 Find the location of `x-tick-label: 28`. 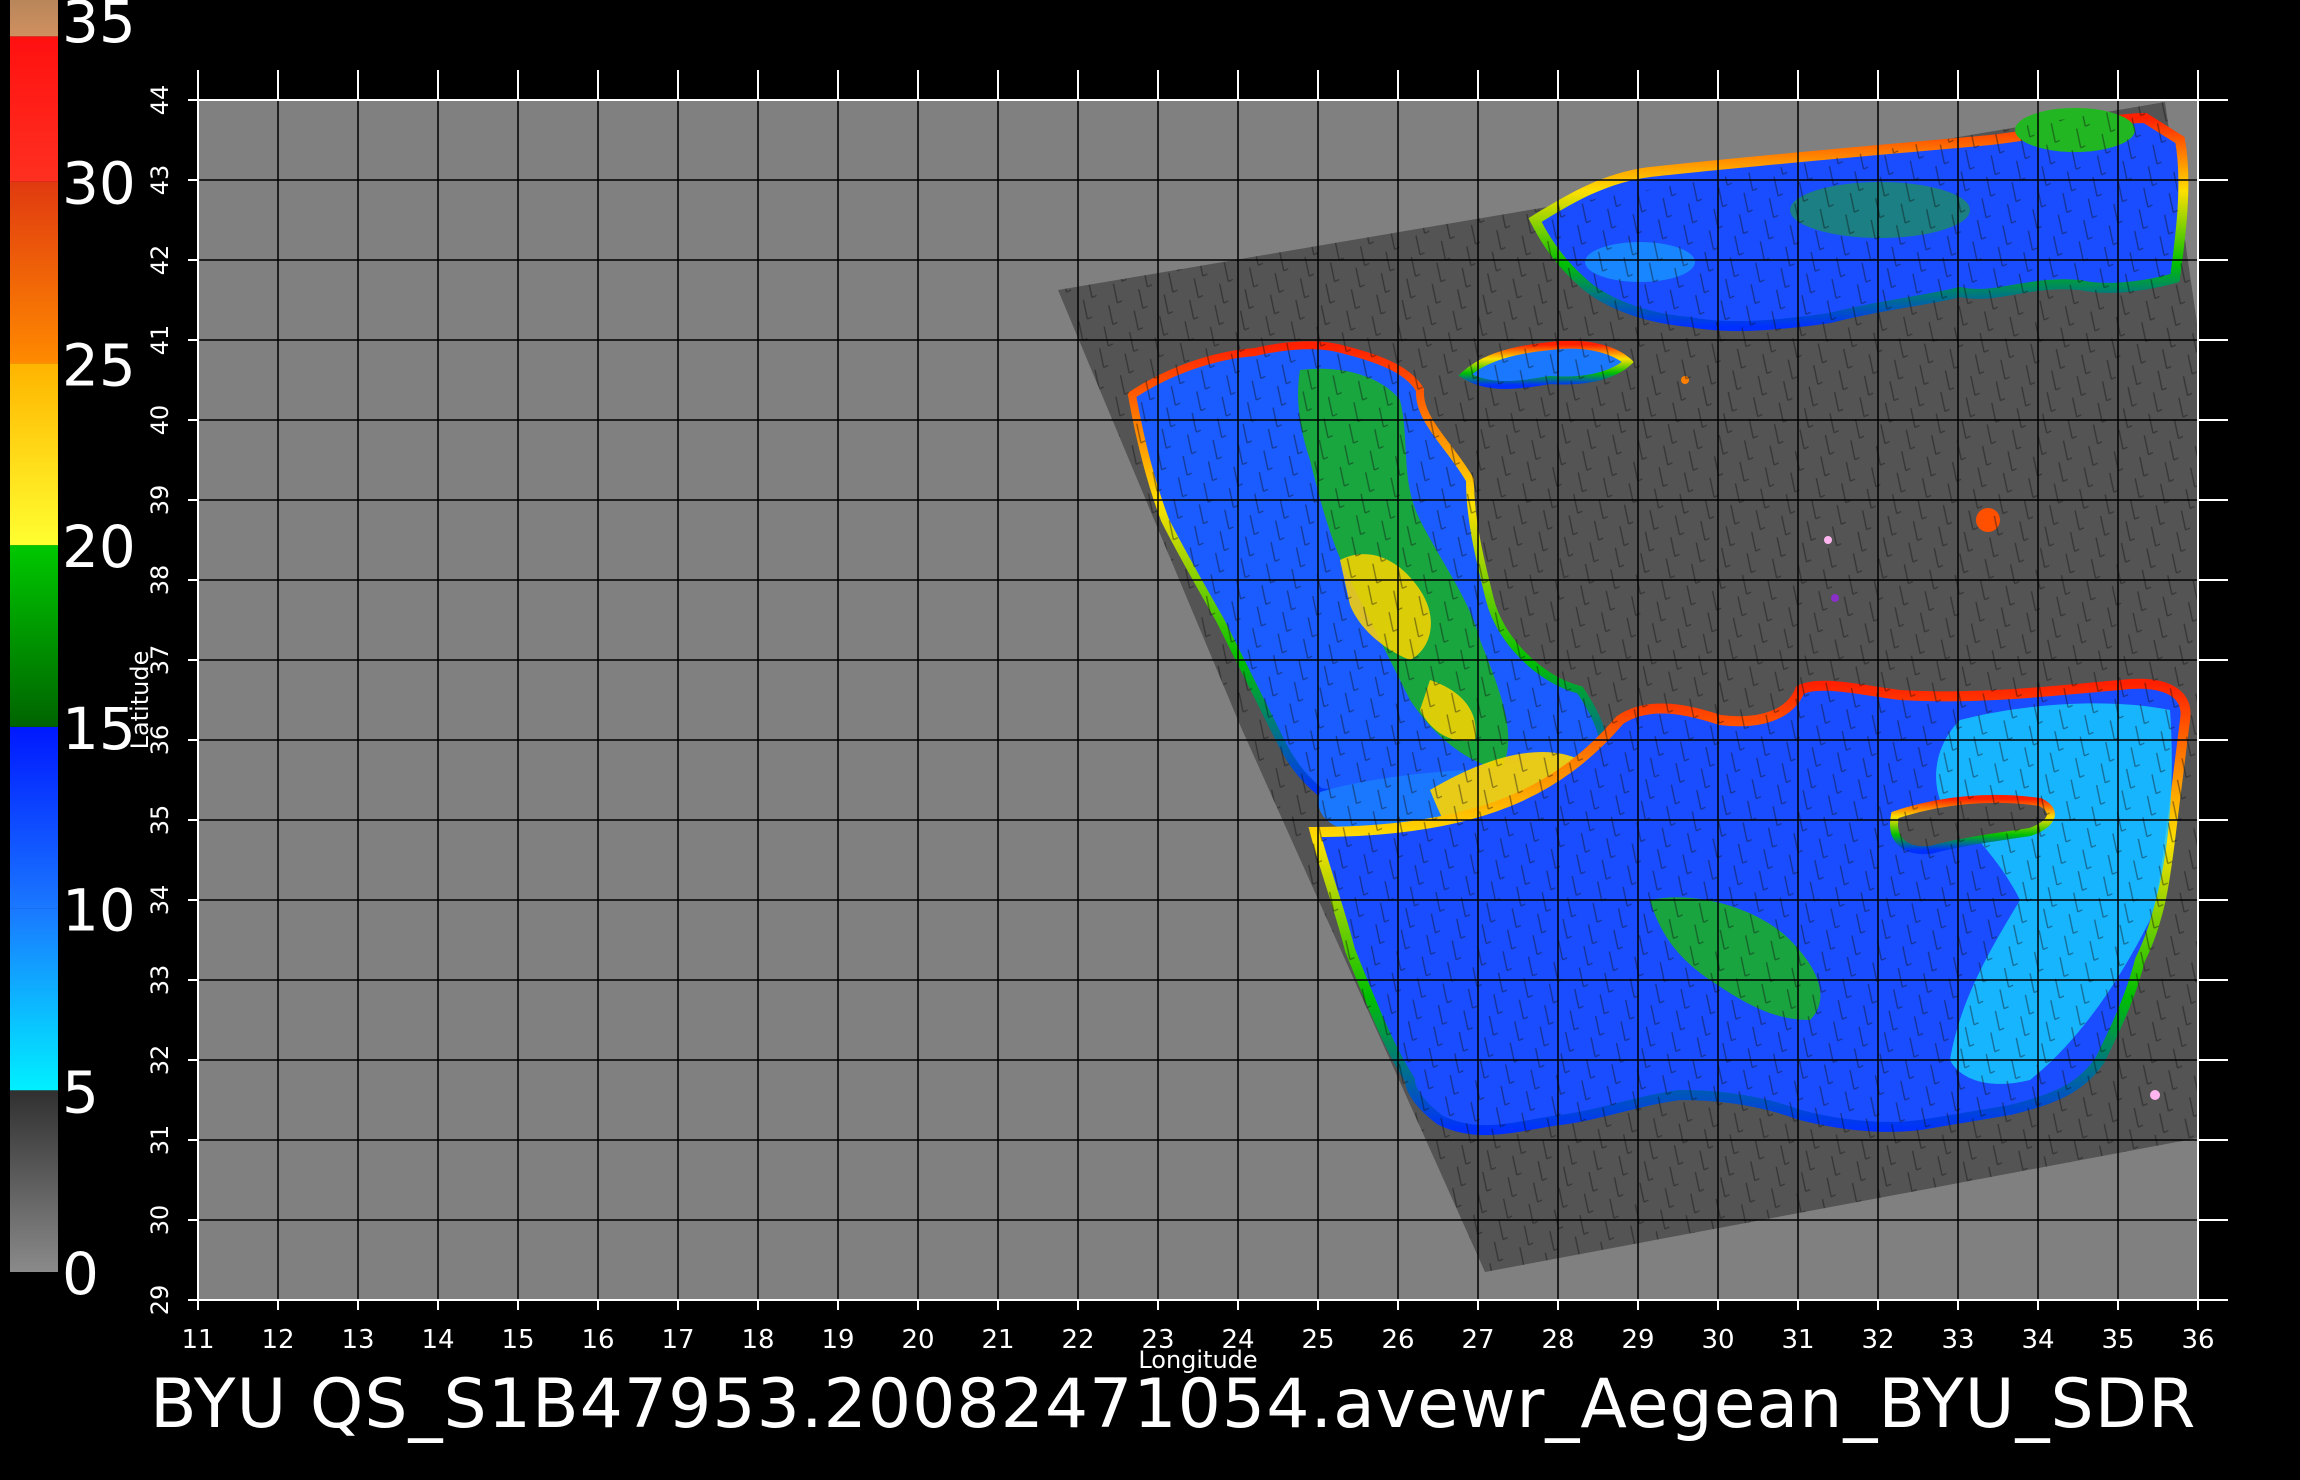

x-tick-label: 28 is located at coordinates (1557, 1340).